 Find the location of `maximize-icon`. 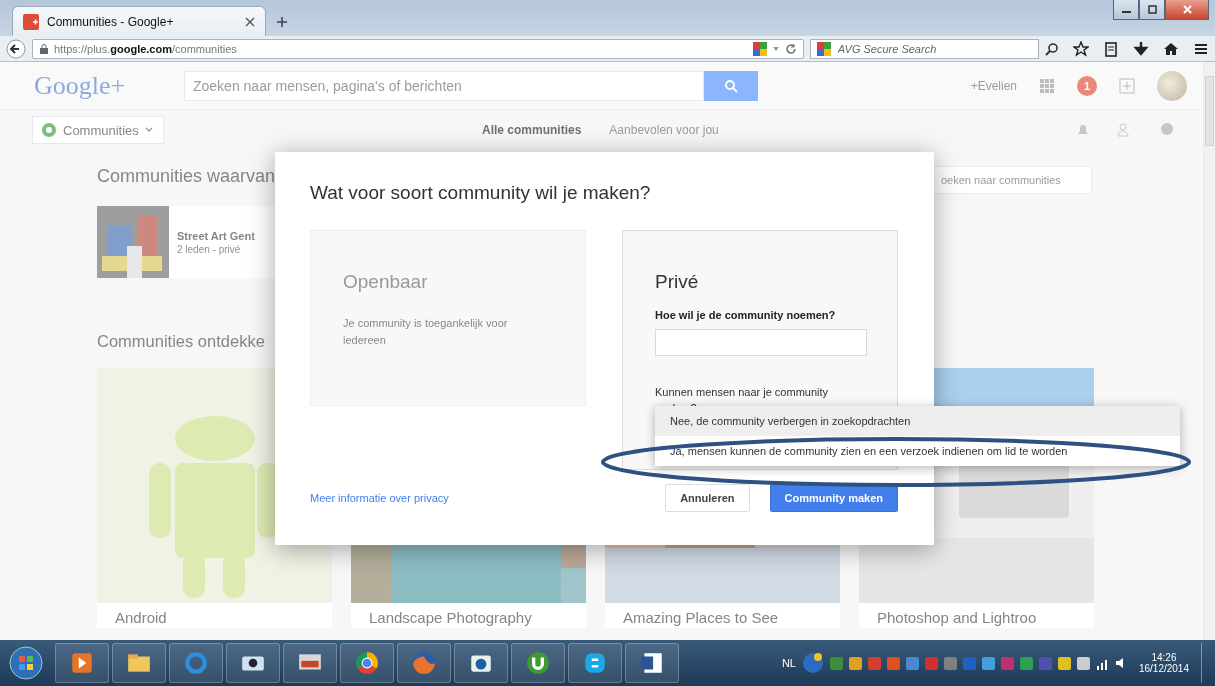

maximize-icon is located at coordinates (1152, 9).